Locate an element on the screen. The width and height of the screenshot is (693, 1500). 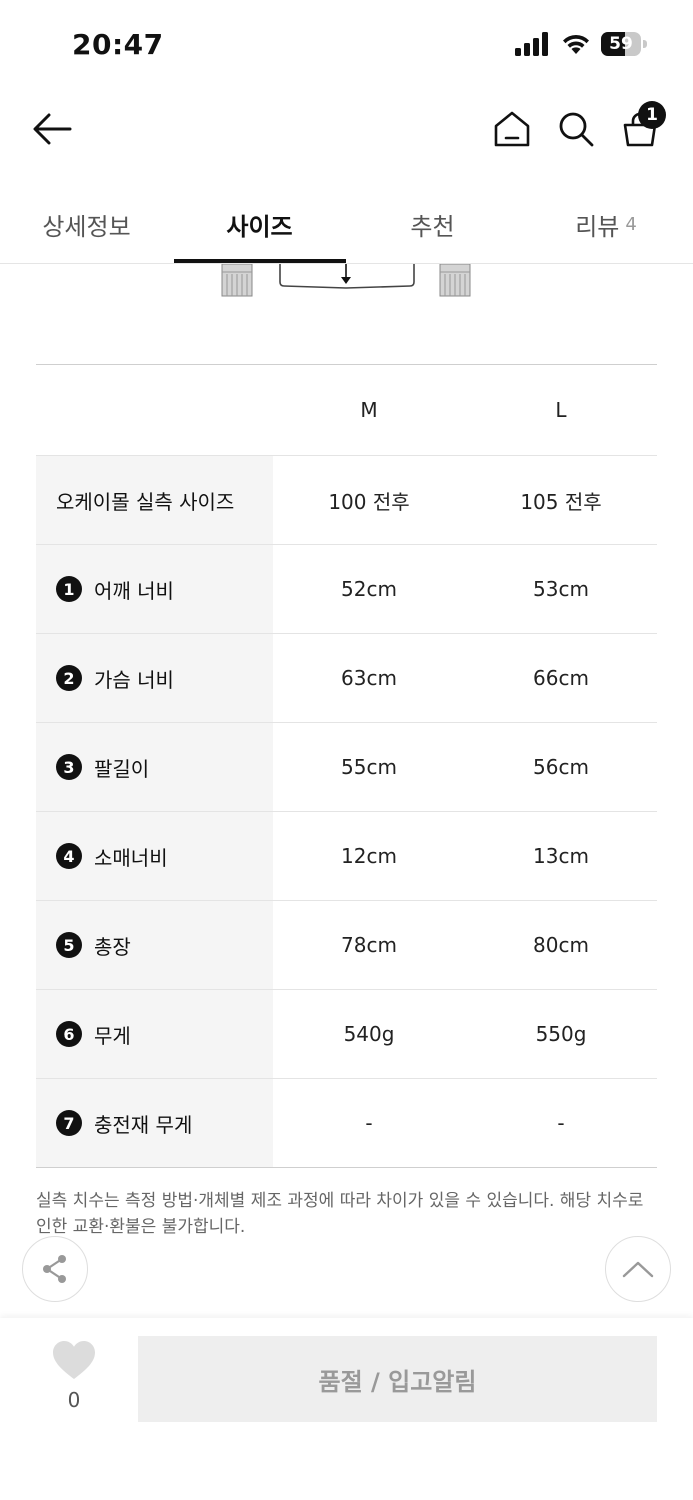
row-label: 7 충전재 무게 is located at coordinates (154, 1123).